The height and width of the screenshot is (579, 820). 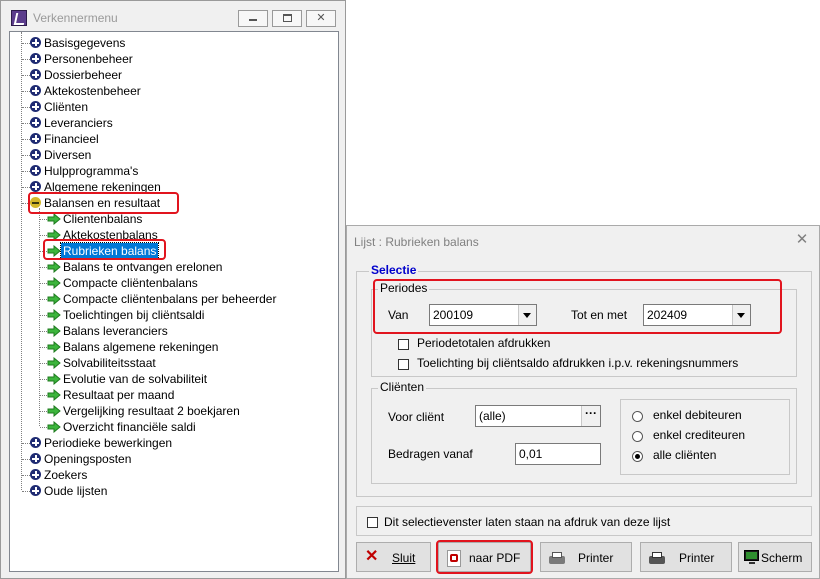 What do you see at coordinates (134, 315) in the screenshot?
I see `tree-item-label: Toelichtingen bij cliëntsaldi` at bounding box center [134, 315].